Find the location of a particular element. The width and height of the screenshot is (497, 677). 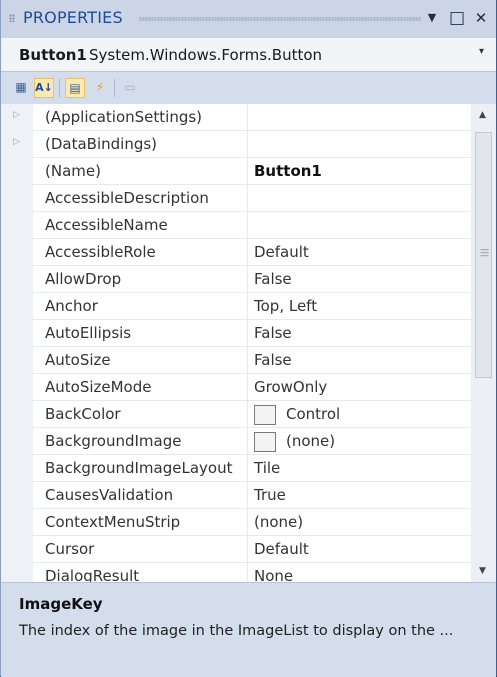

property-row: CausesValidation True is located at coordinates (236, 495).